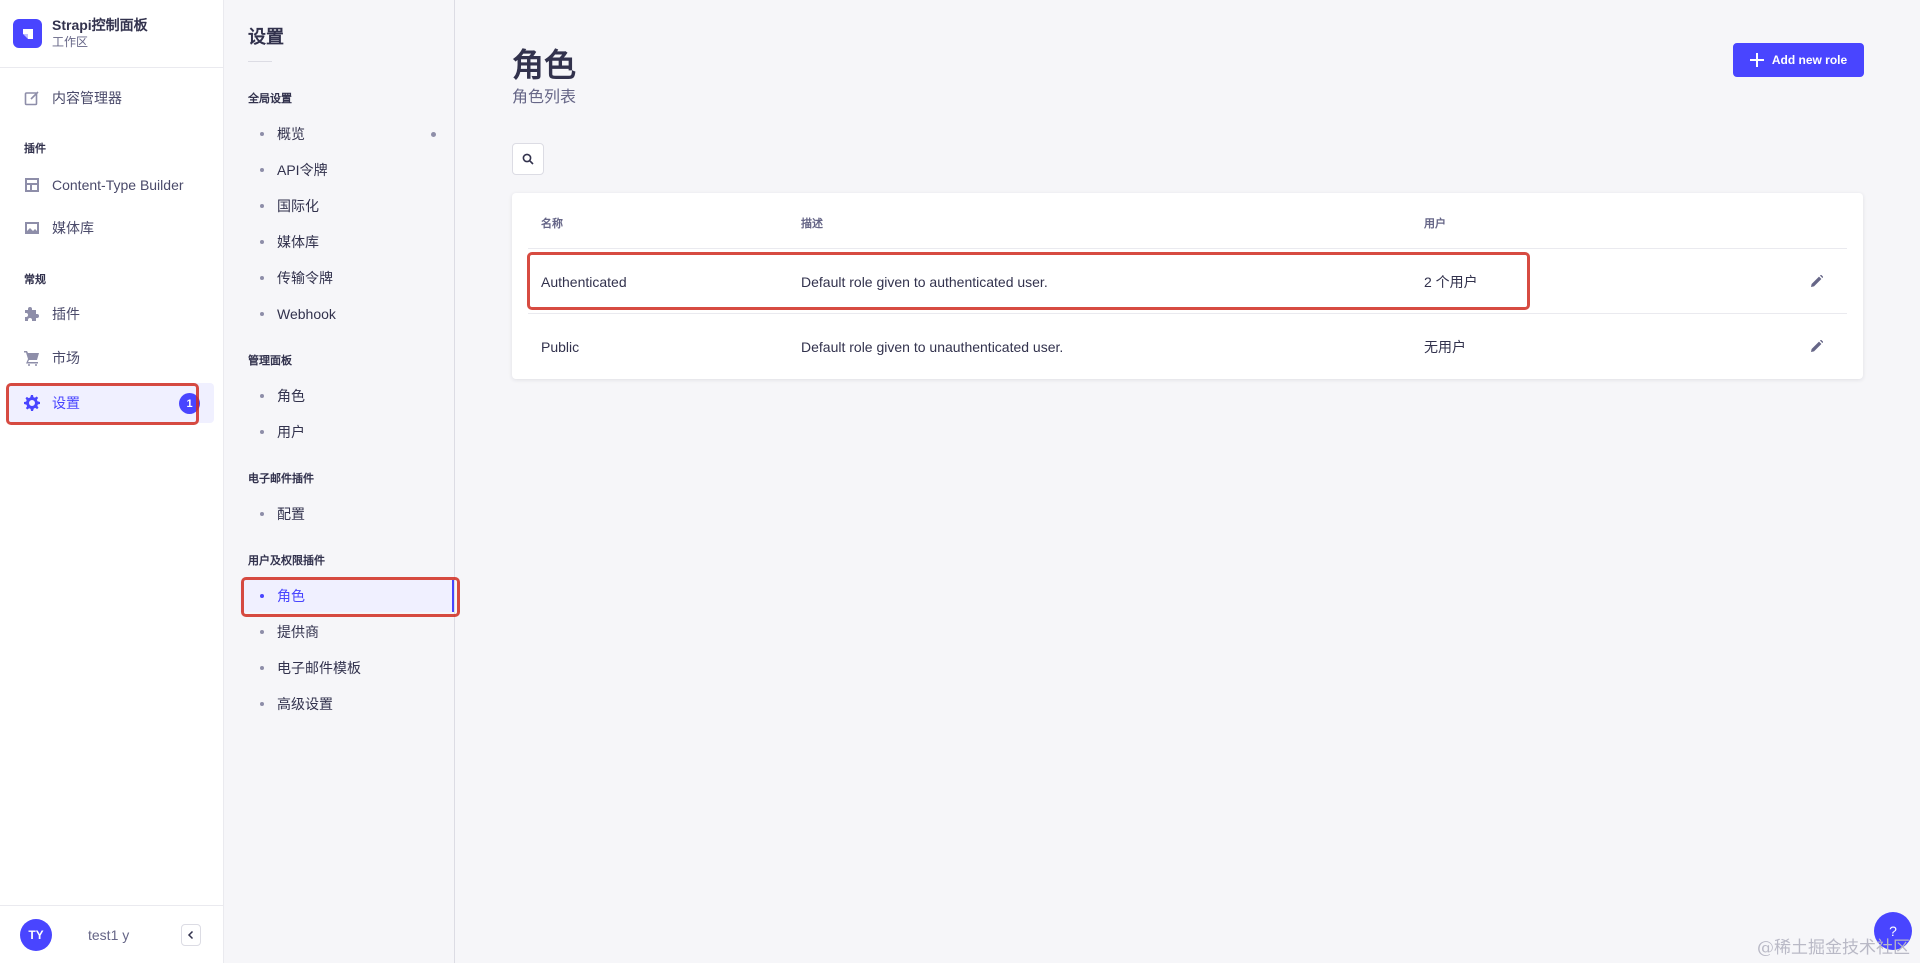 The image size is (1920, 963). Describe the element at coordinates (32, 228) in the screenshot. I see `image-icon` at that location.